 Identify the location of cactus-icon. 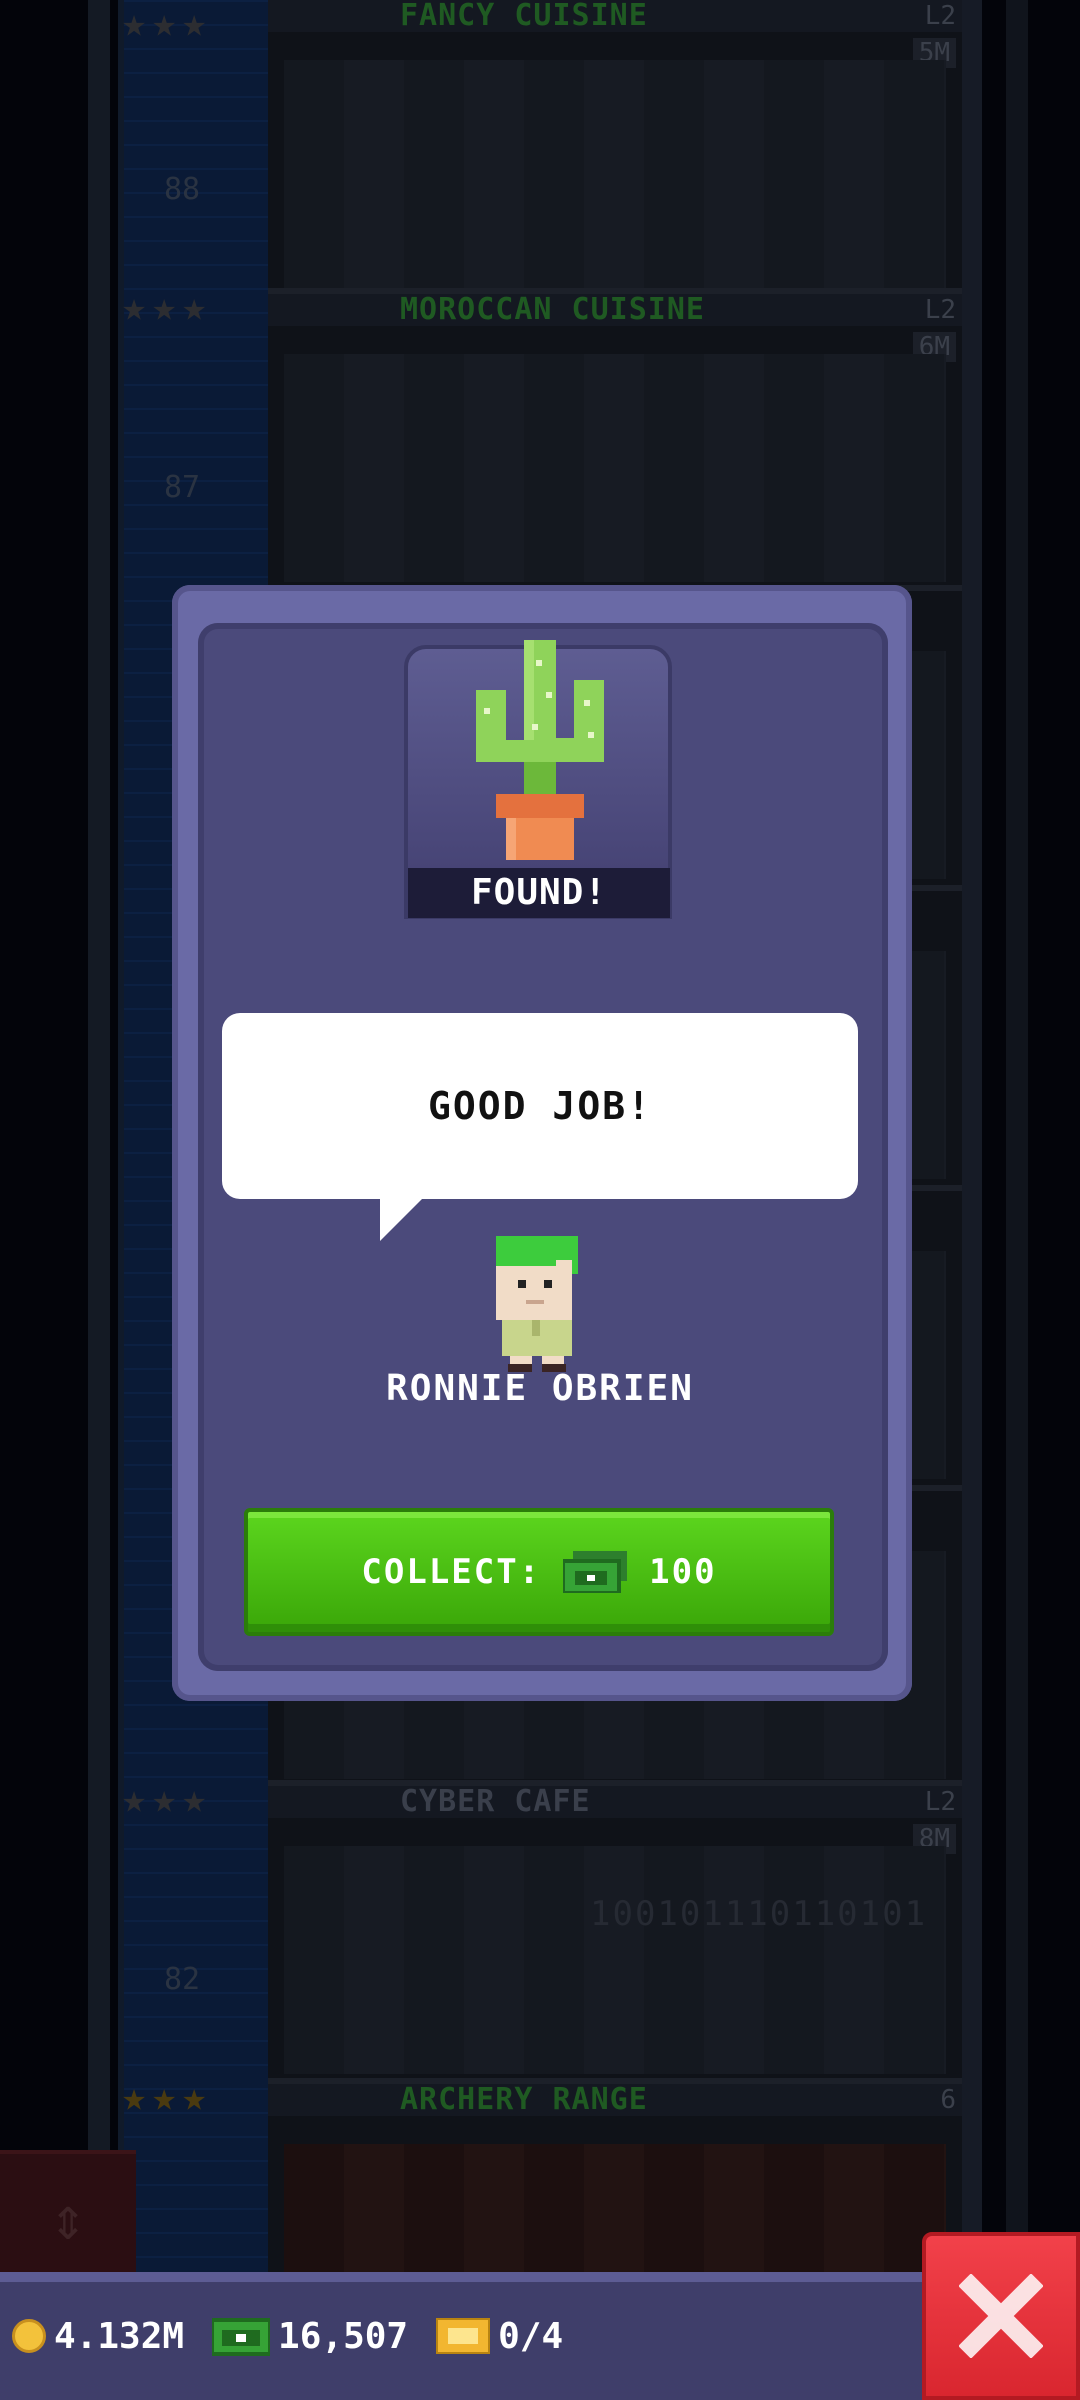
(540, 750).